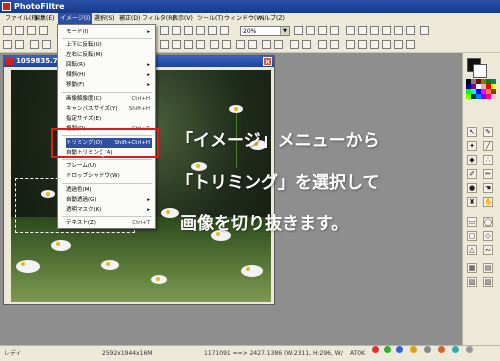 The height and width of the screenshot is (361, 500). I want to click on pencil-tool-icon: ✏, so click(488, 174).